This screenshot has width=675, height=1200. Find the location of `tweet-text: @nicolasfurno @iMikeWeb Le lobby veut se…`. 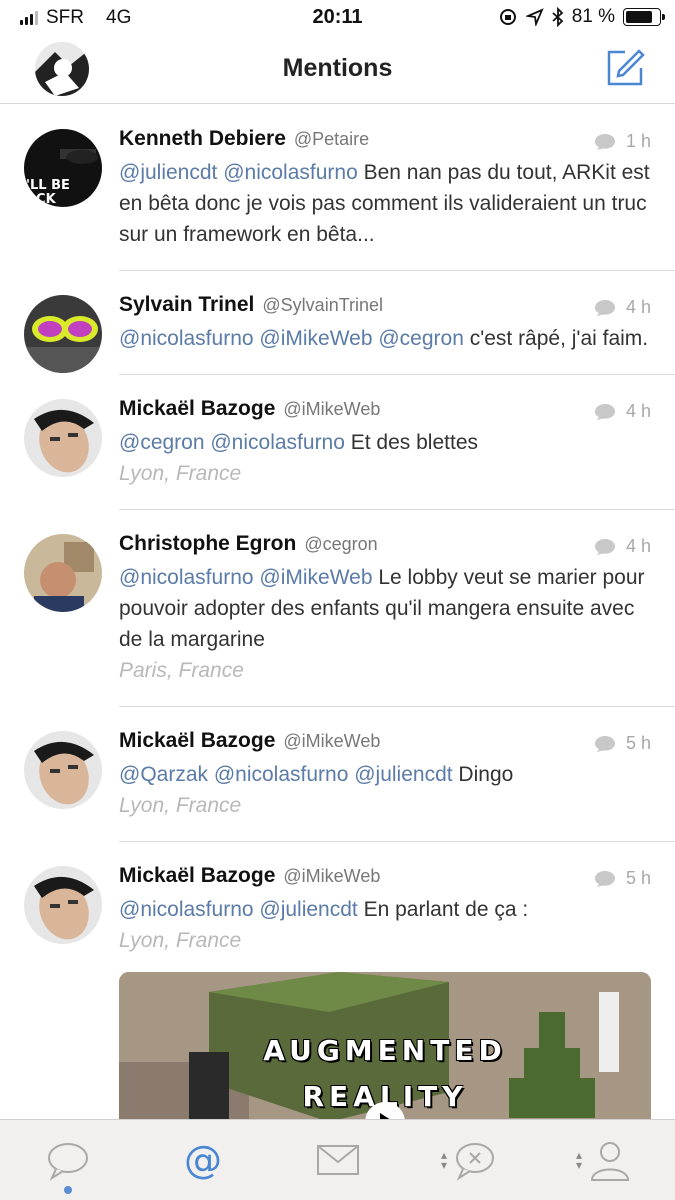

tweet-text: @nicolasfurno @iMikeWeb Le lobby veut se… is located at coordinates (385, 608).